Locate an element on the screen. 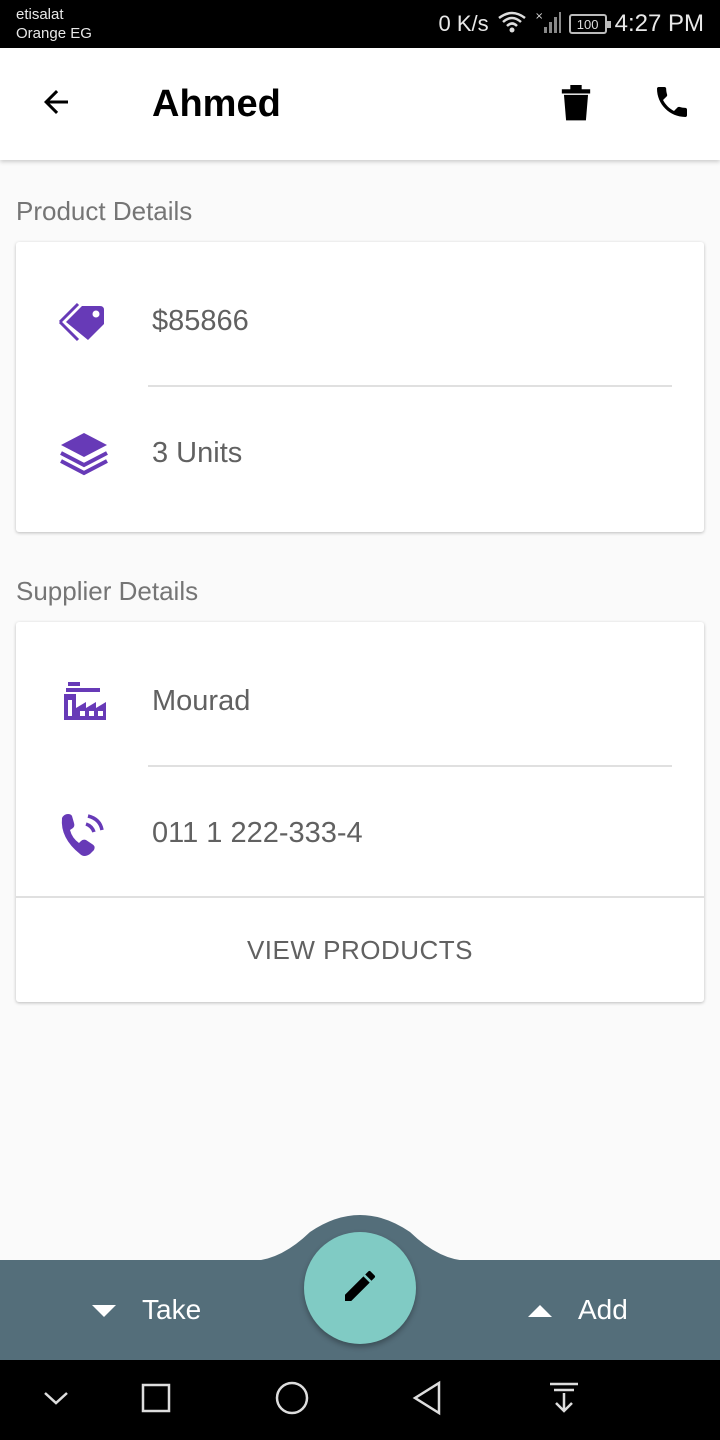  edit-fab is located at coordinates (360, 1288).